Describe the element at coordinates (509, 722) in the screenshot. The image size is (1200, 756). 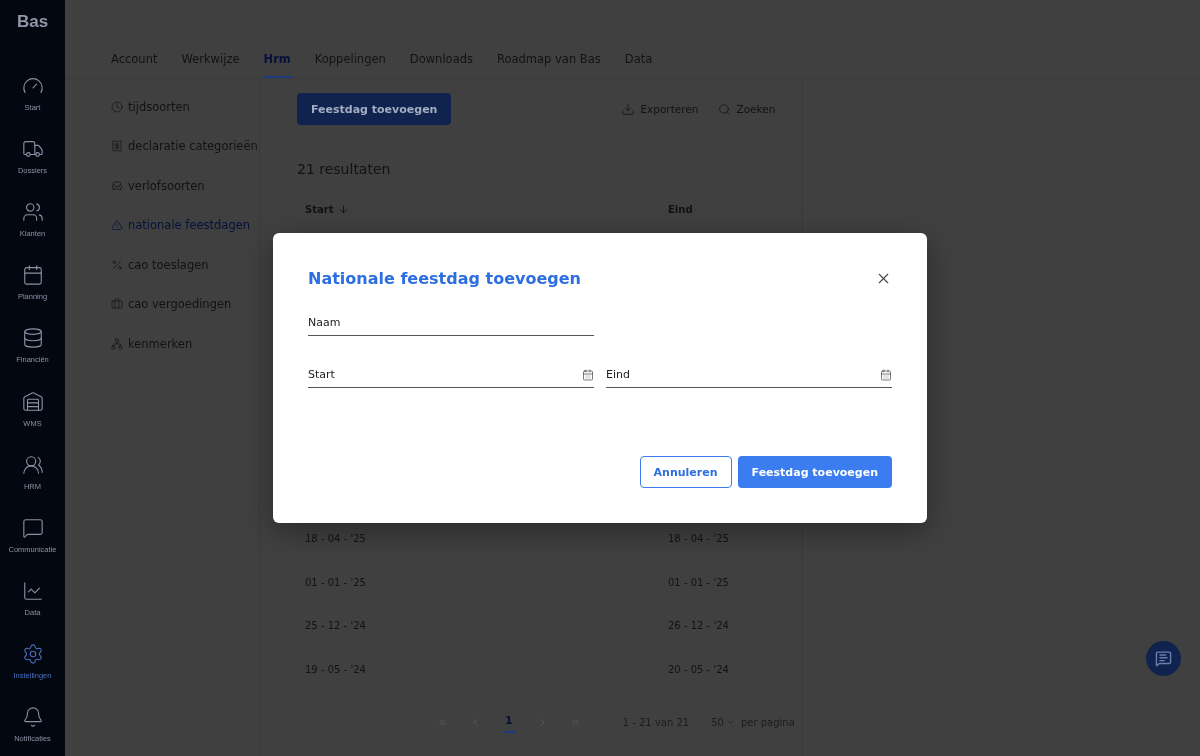
I see `page-number: 1` at that location.